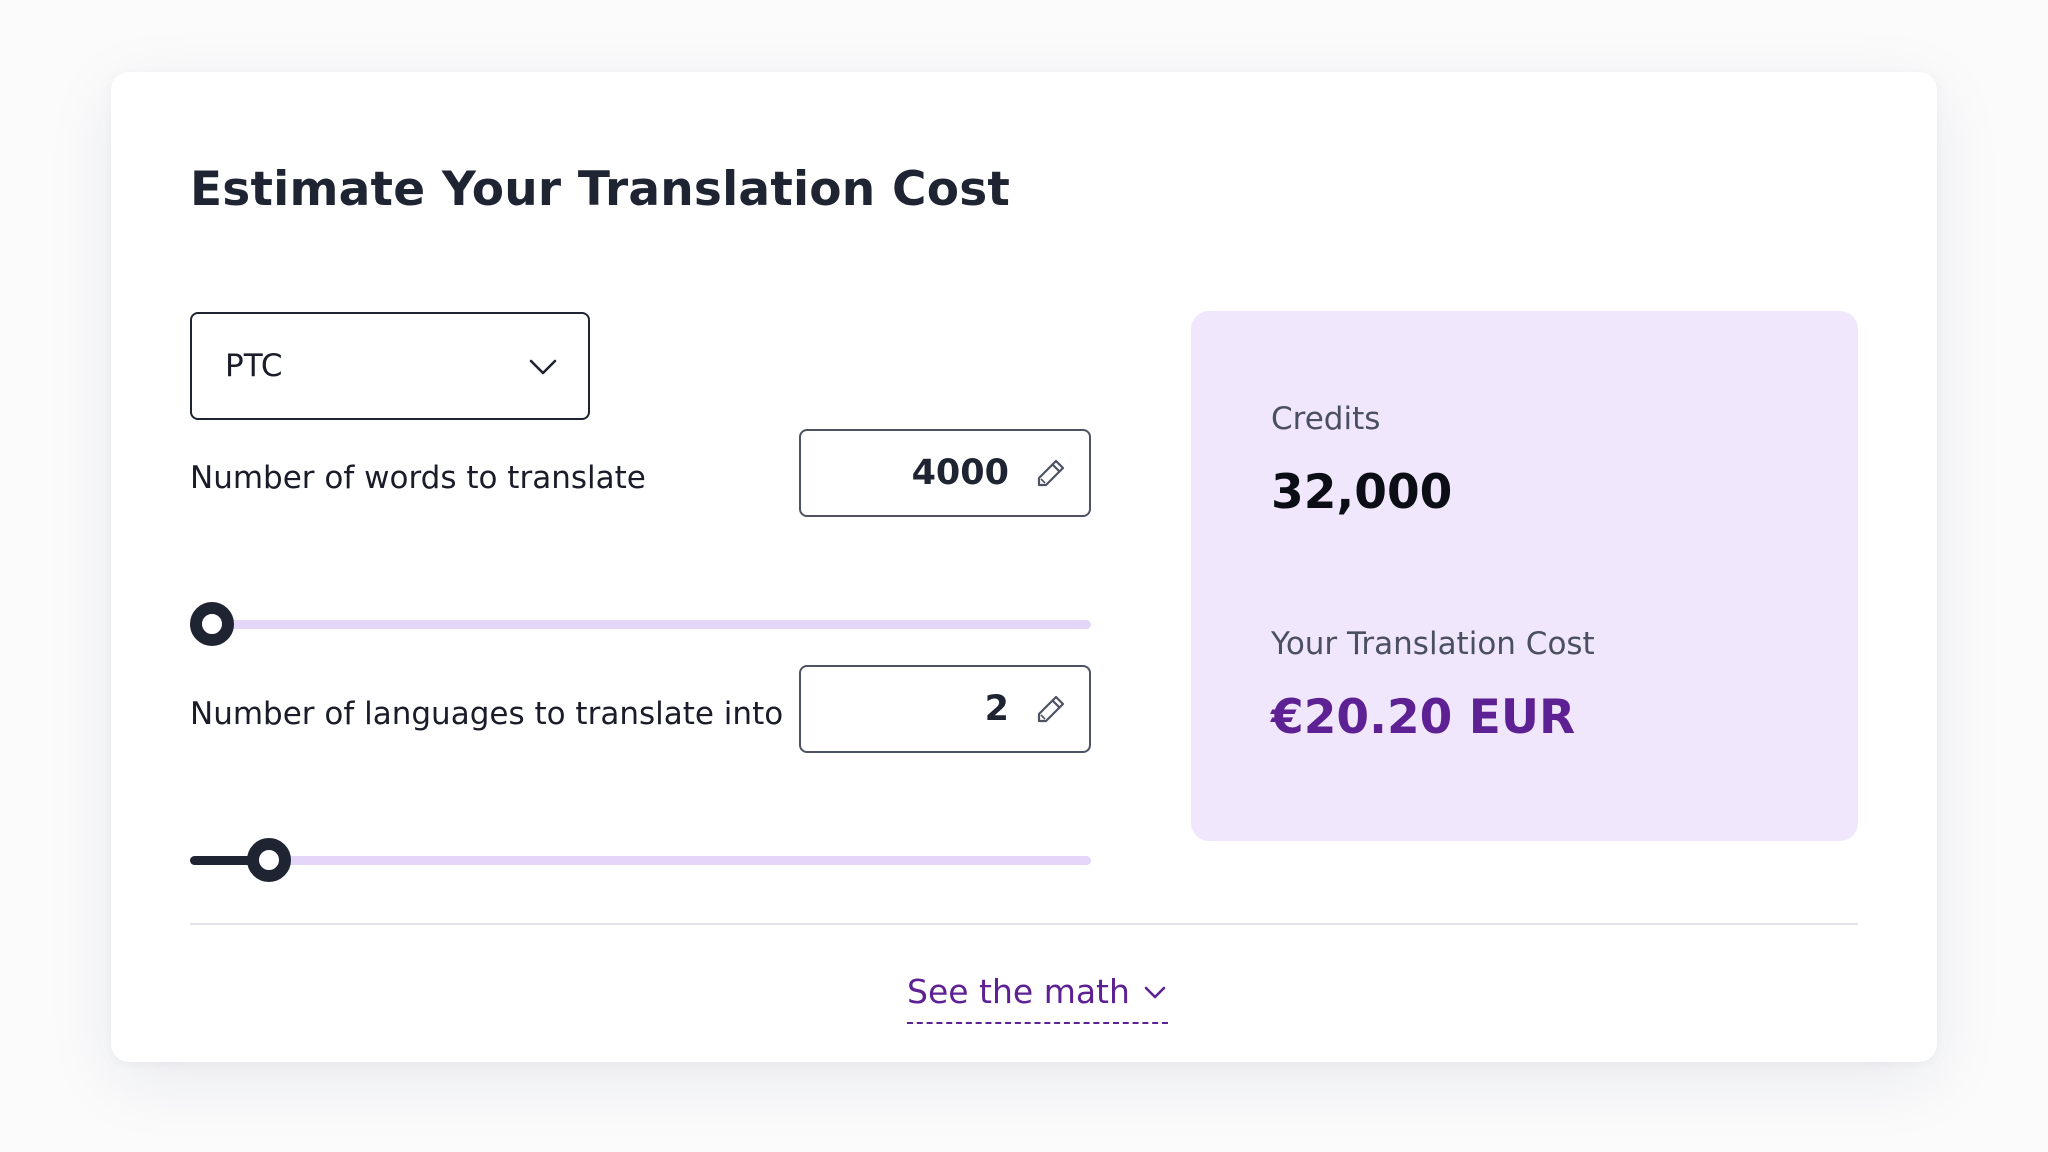  Describe the element at coordinates (487, 714) in the screenshot. I see `languages-label: Number of languages to translate into` at that location.